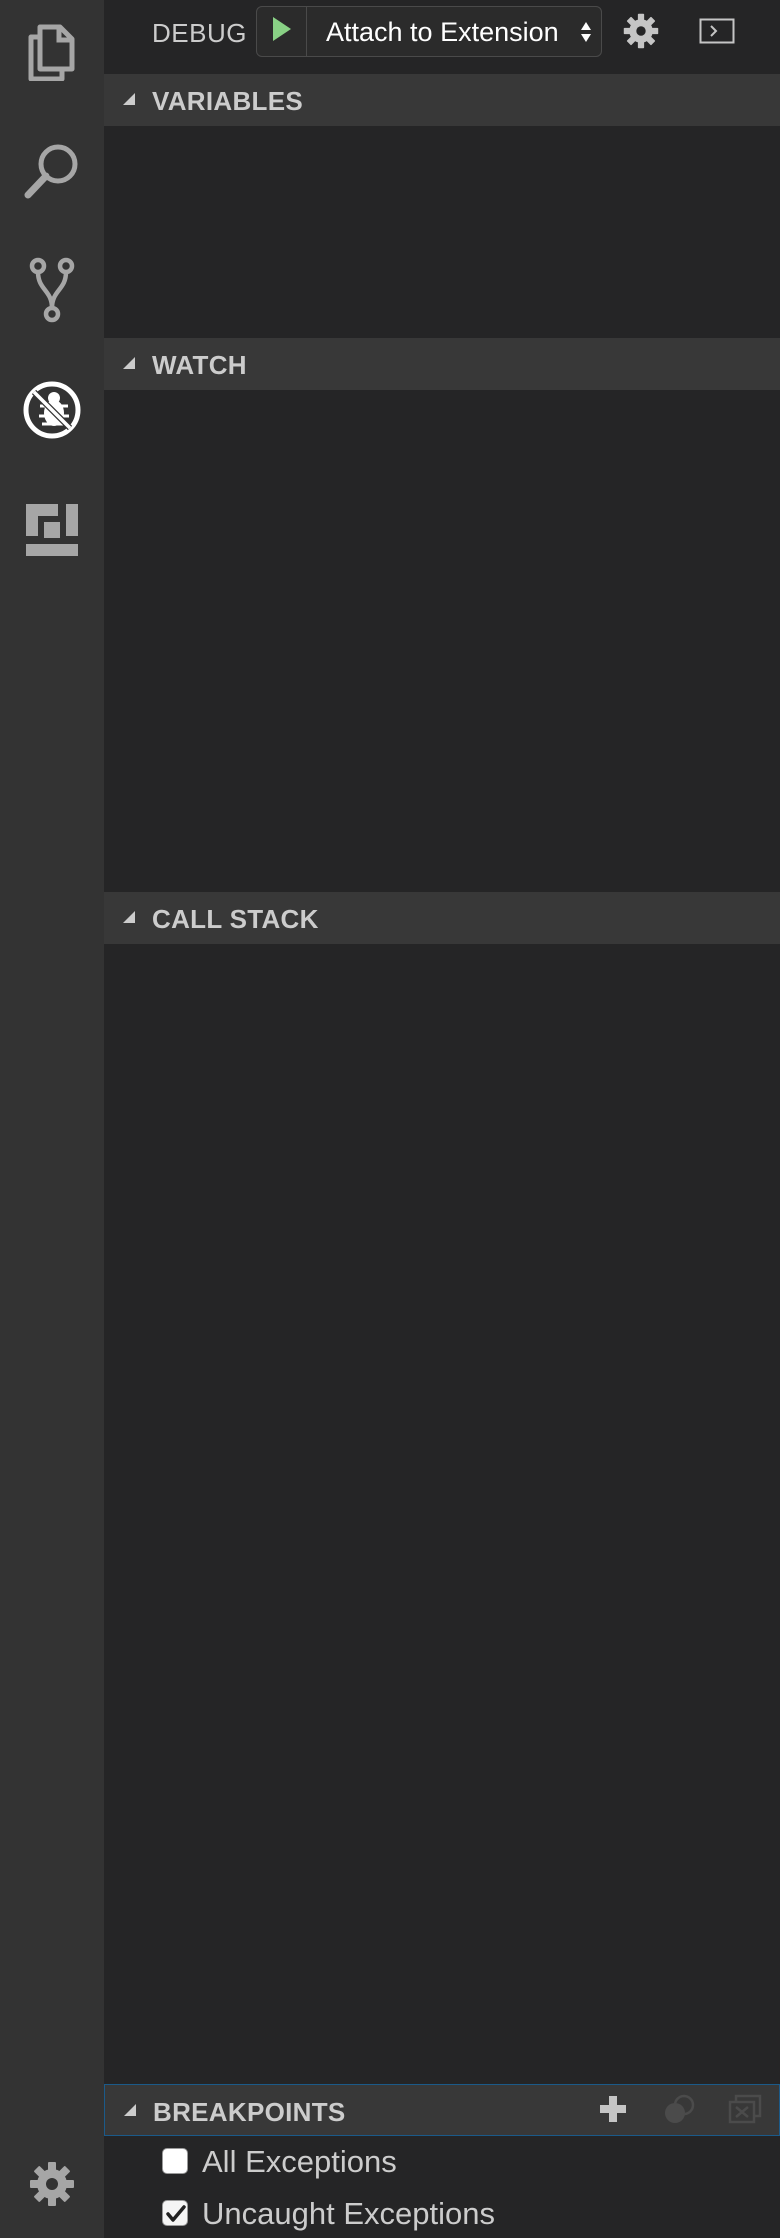 This screenshot has width=780, height=2238. I want to click on all-exceptions-checkbox, so click(175, 2161).